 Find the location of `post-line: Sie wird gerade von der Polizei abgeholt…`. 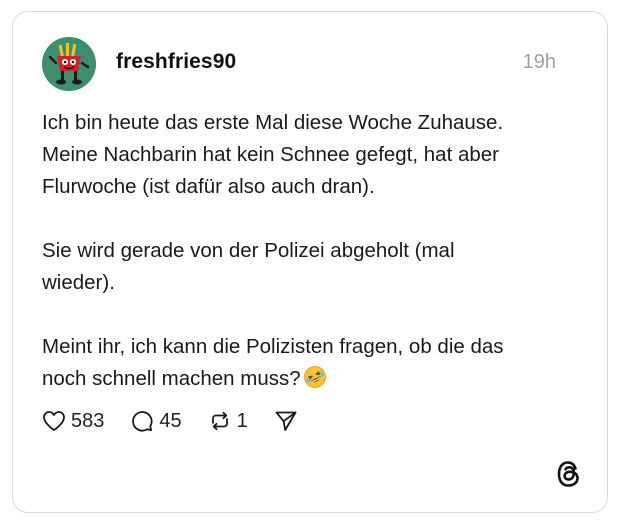

post-line: Sie wird gerade von der Polizei abgeholt… is located at coordinates (248, 250).